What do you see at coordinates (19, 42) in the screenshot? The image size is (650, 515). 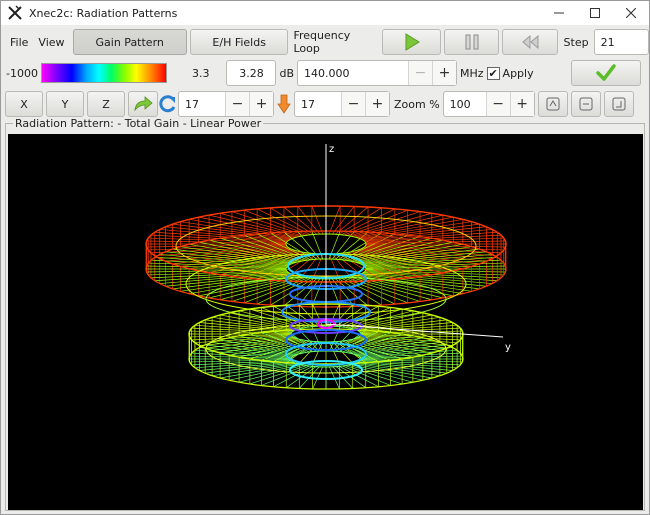 I see `menu-file: File` at bounding box center [19, 42].